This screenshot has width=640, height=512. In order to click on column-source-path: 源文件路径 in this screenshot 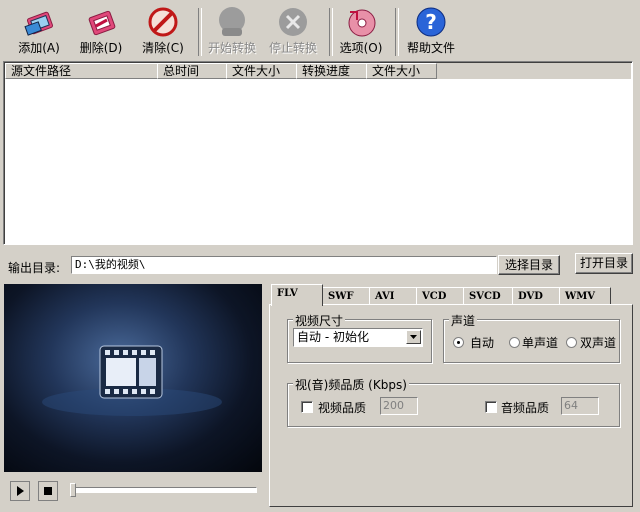, I will do `click(81, 71)`.